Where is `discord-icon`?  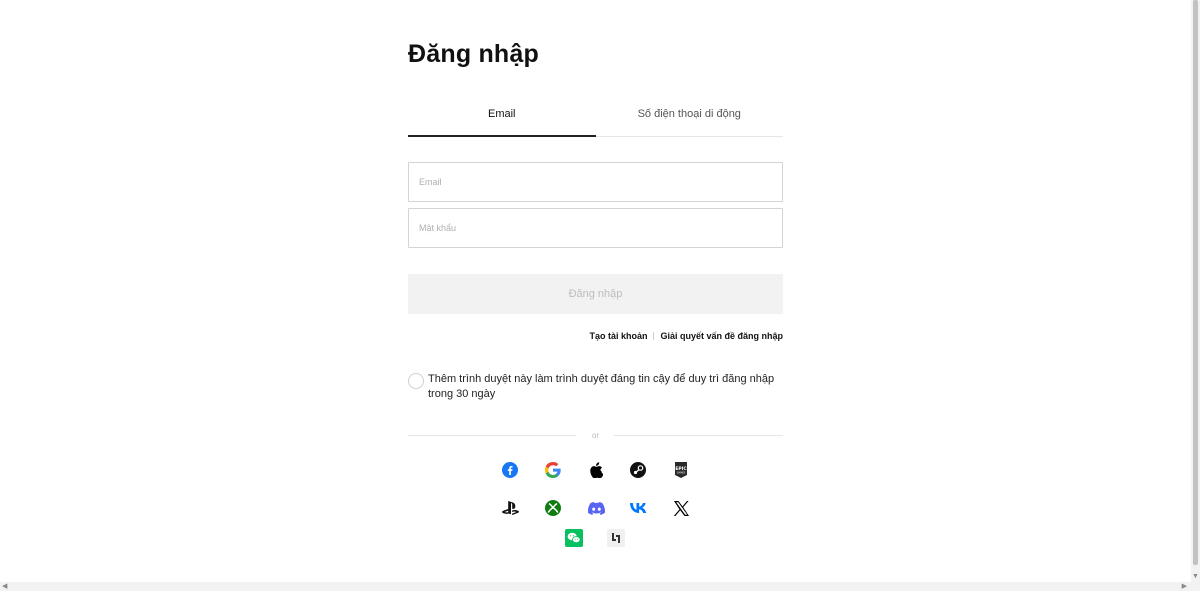 discord-icon is located at coordinates (596, 508).